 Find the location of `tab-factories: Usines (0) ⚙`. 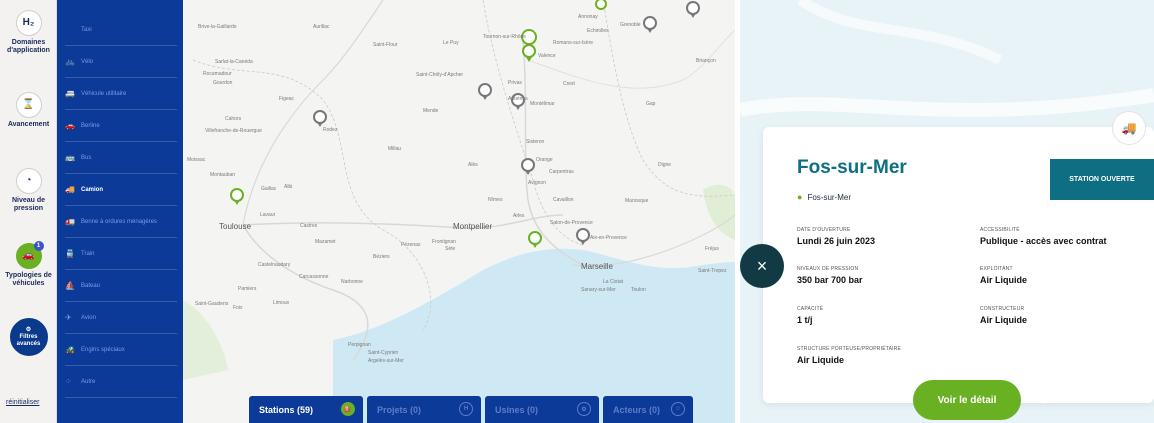

tab-factories: Usines (0) ⚙ is located at coordinates (542, 409).